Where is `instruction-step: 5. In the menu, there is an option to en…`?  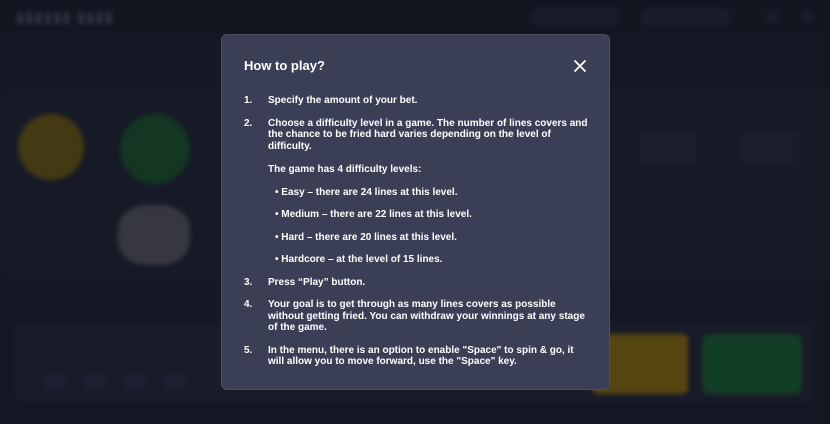 instruction-step: 5. In the menu, there is an option to en… is located at coordinates (416, 356).